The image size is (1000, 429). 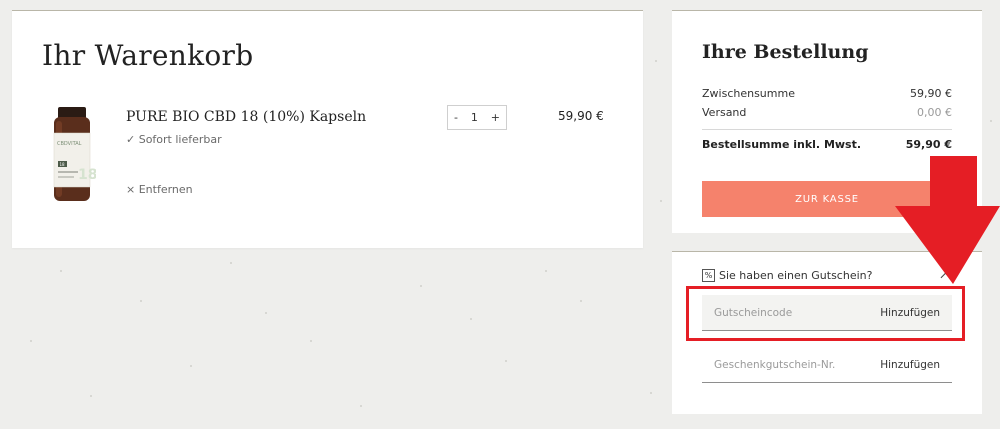 What do you see at coordinates (708, 275) in the screenshot?
I see `percent-icon: %` at bounding box center [708, 275].